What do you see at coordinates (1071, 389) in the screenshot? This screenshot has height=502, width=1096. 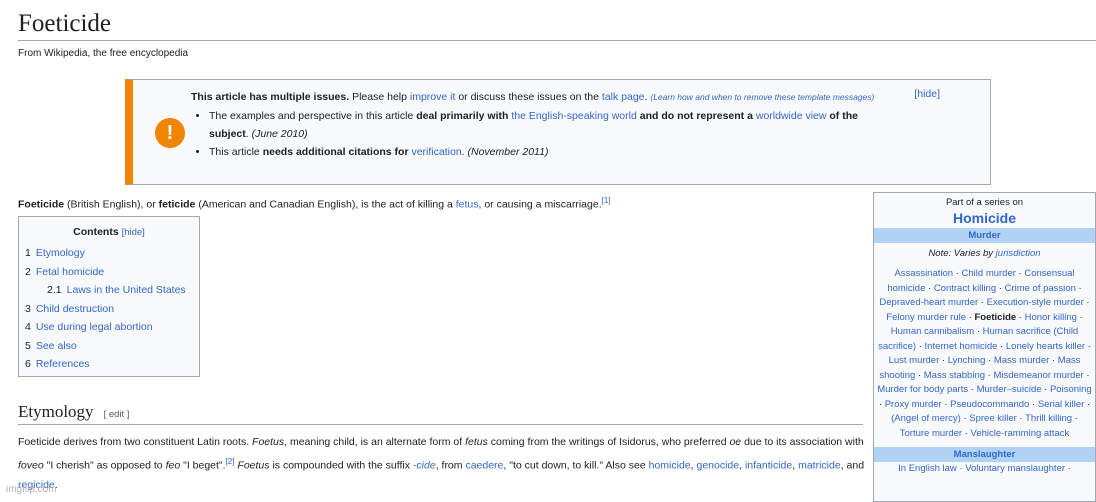 I see `sidebar-murder-link: Poisoning` at bounding box center [1071, 389].